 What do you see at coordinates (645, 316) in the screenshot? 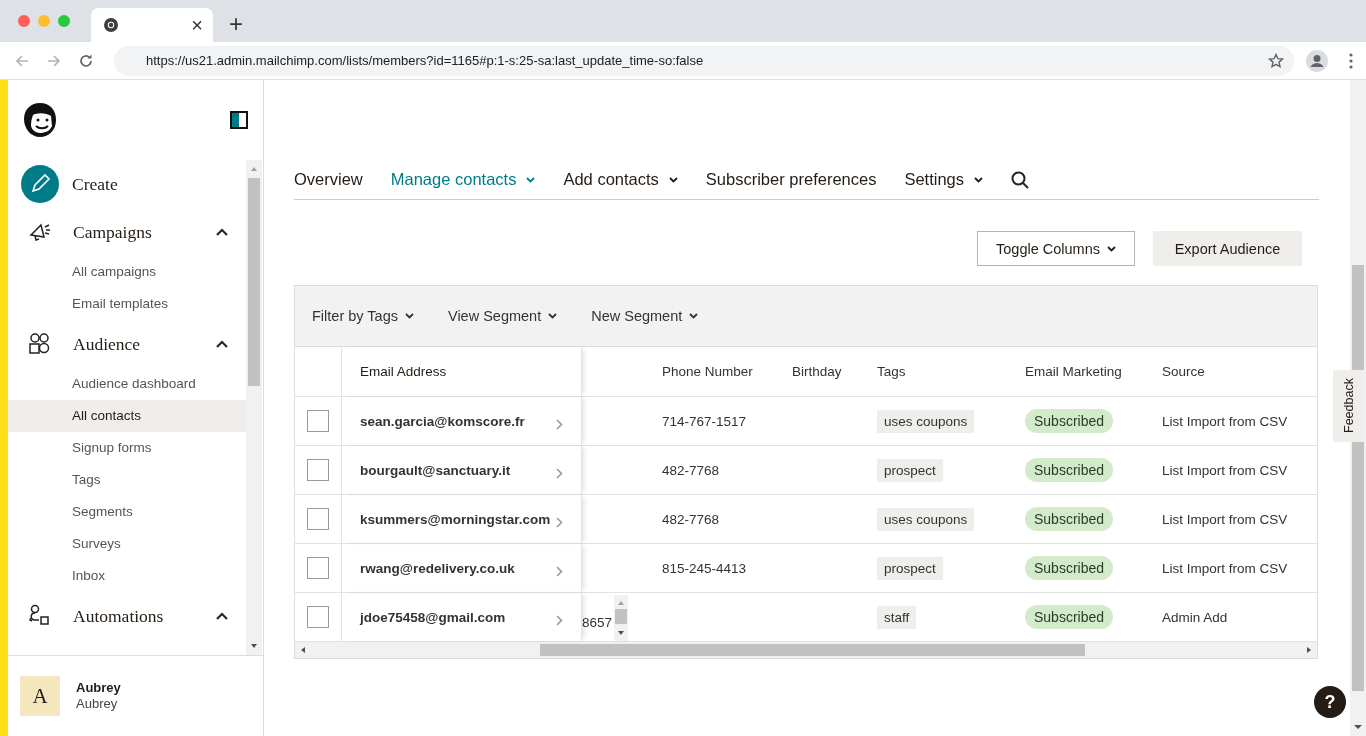
I see `filter-dropdown: New Segment` at bounding box center [645, 316].